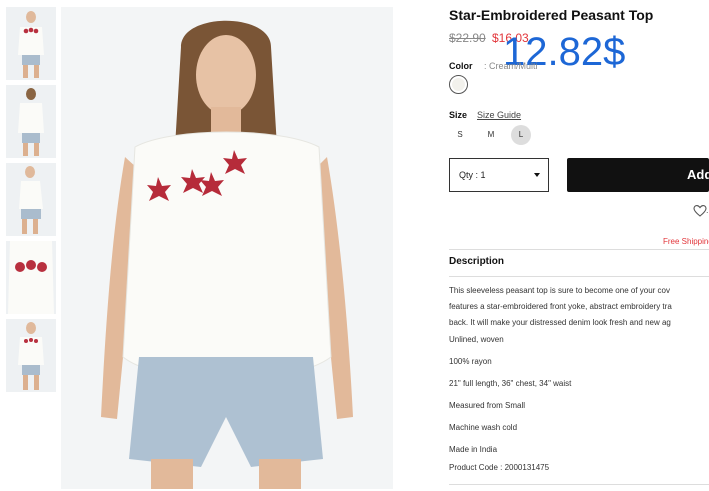 The width and height of the screenshot is (709, 491). I want to click on detail-item: Machine wash cold, so click(483, 427).